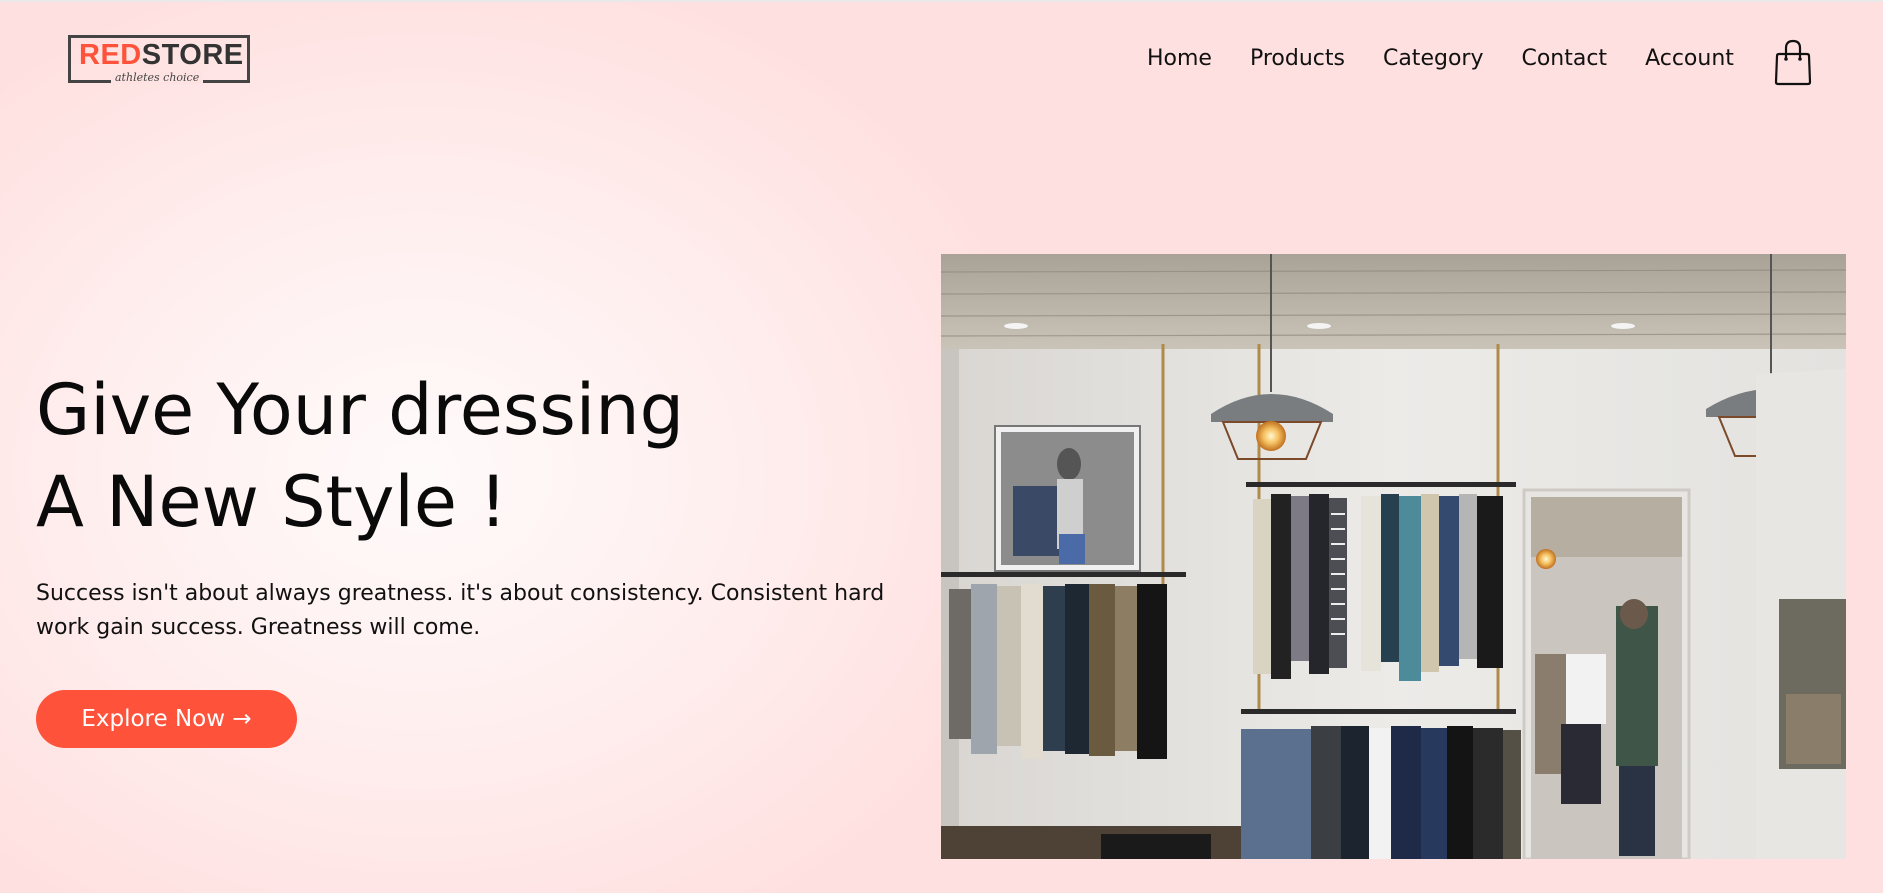  What do you see at coordinates (1689, 58) in the screenshot?
I see `nav-account: Account` at bounding box center [1689, 58].